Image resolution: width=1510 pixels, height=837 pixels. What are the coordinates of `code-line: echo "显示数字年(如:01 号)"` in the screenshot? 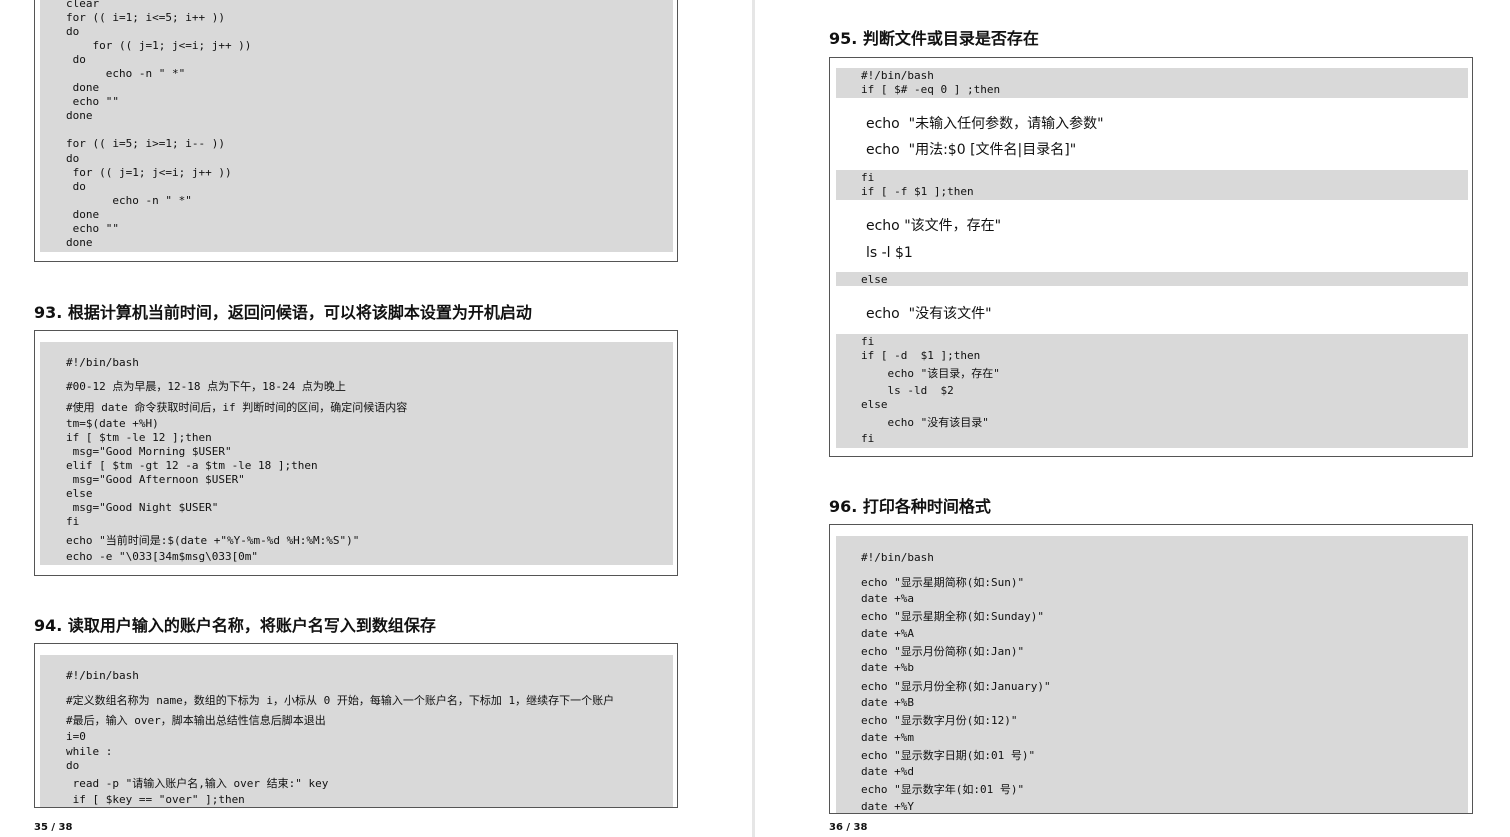 It's located at (943, 789).